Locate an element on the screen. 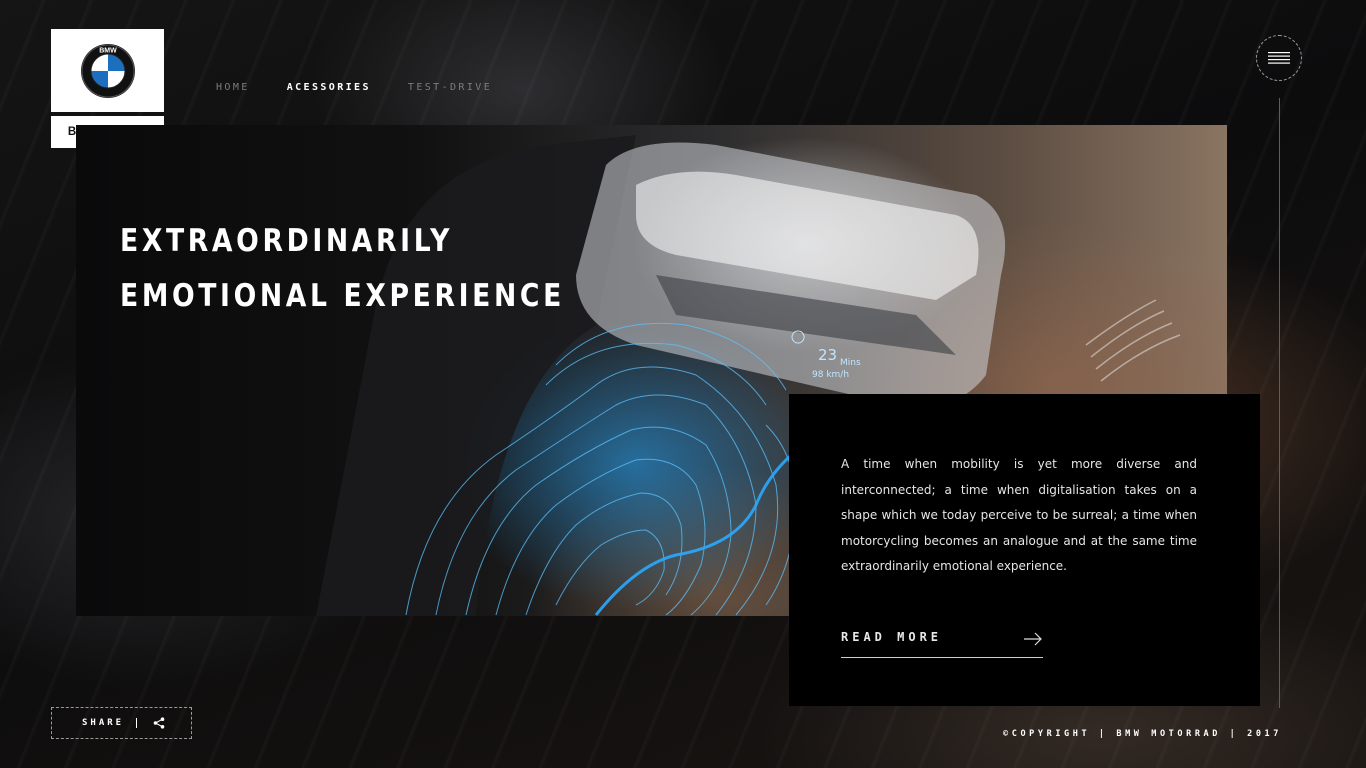 This screenshot has height=768, width=1366. hamburger-icon is located at coordinates (1279, 58).